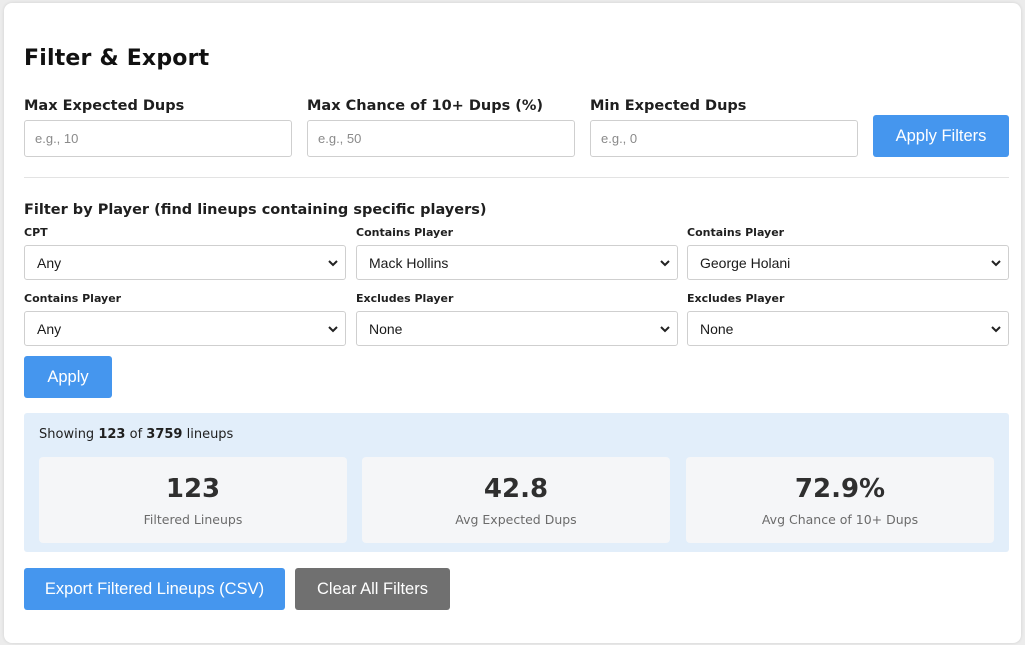 This screenshot has width=1025, height=645. What do you see at coordinates (36, 232) in the screenshot?
I see `cpt-label: CPT` at bounding box center [36, 232].